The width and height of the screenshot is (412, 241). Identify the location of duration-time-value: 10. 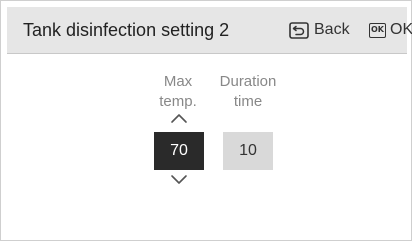
(248, 151).